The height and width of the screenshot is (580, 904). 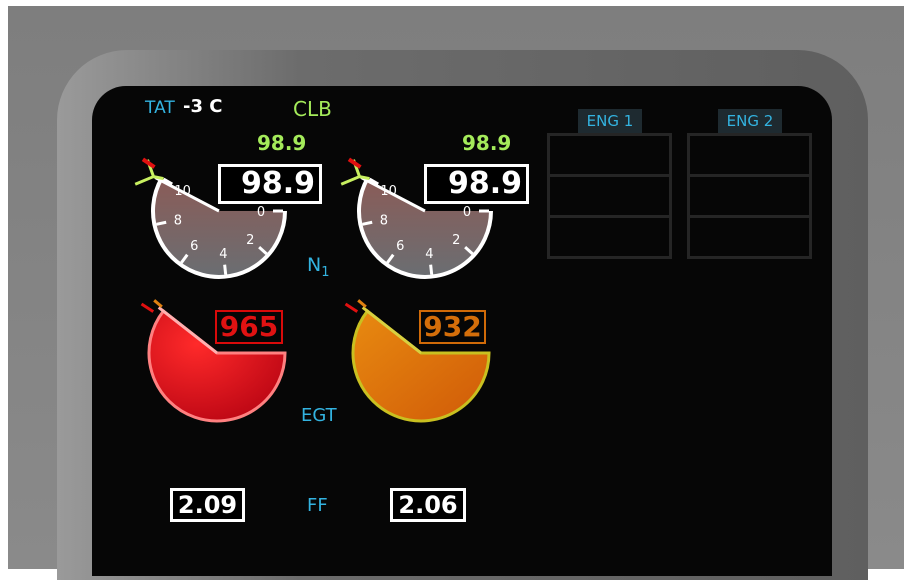 I want to click on n1-target-eng1: 98.9, so click(x=282, y=143).